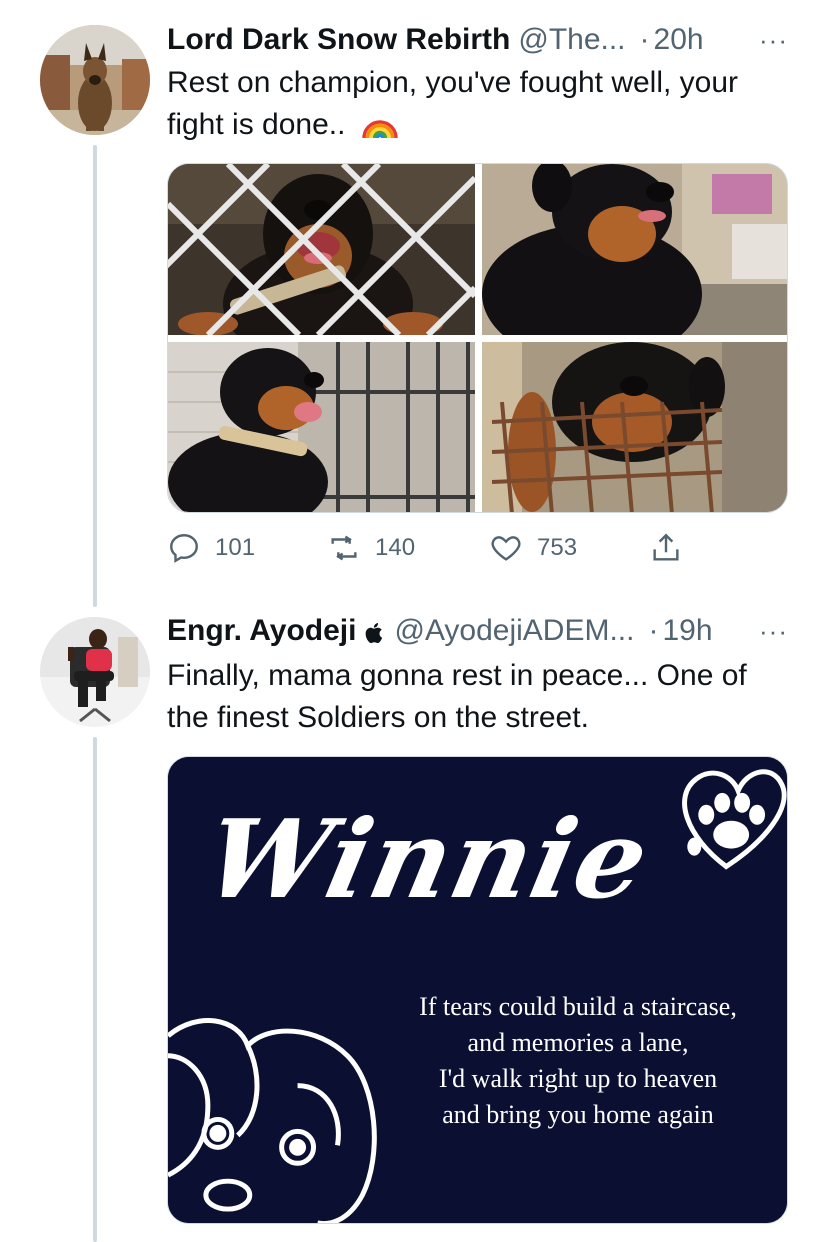  What do you see at coordinates (211, 548) in the screenshot?
I see `reply-button: 101` at bounding box center [211, 548].